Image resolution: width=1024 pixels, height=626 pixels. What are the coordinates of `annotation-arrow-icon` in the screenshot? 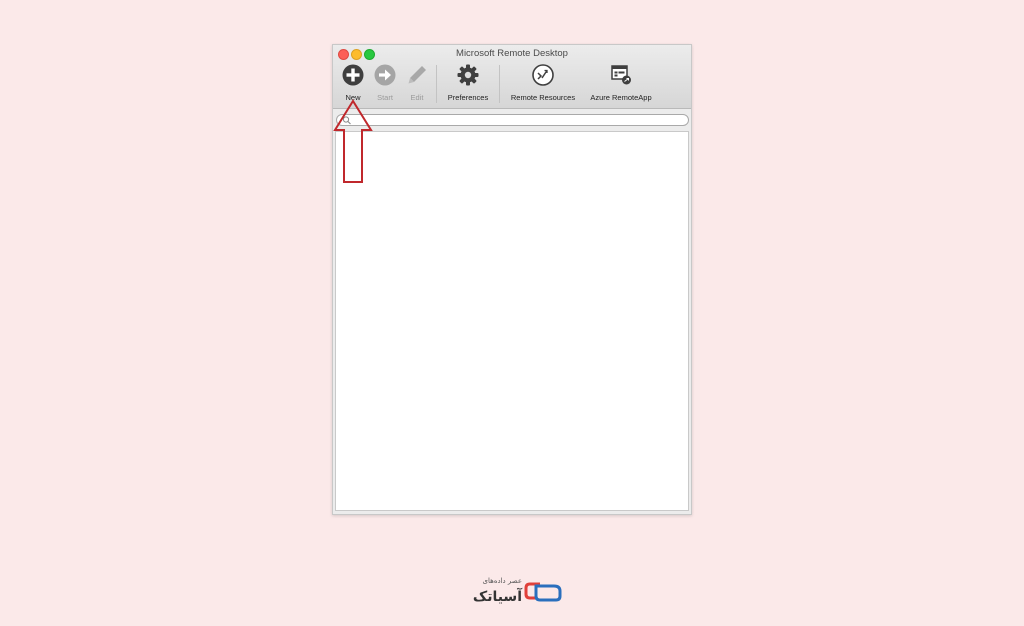 It's located at (353, 141).